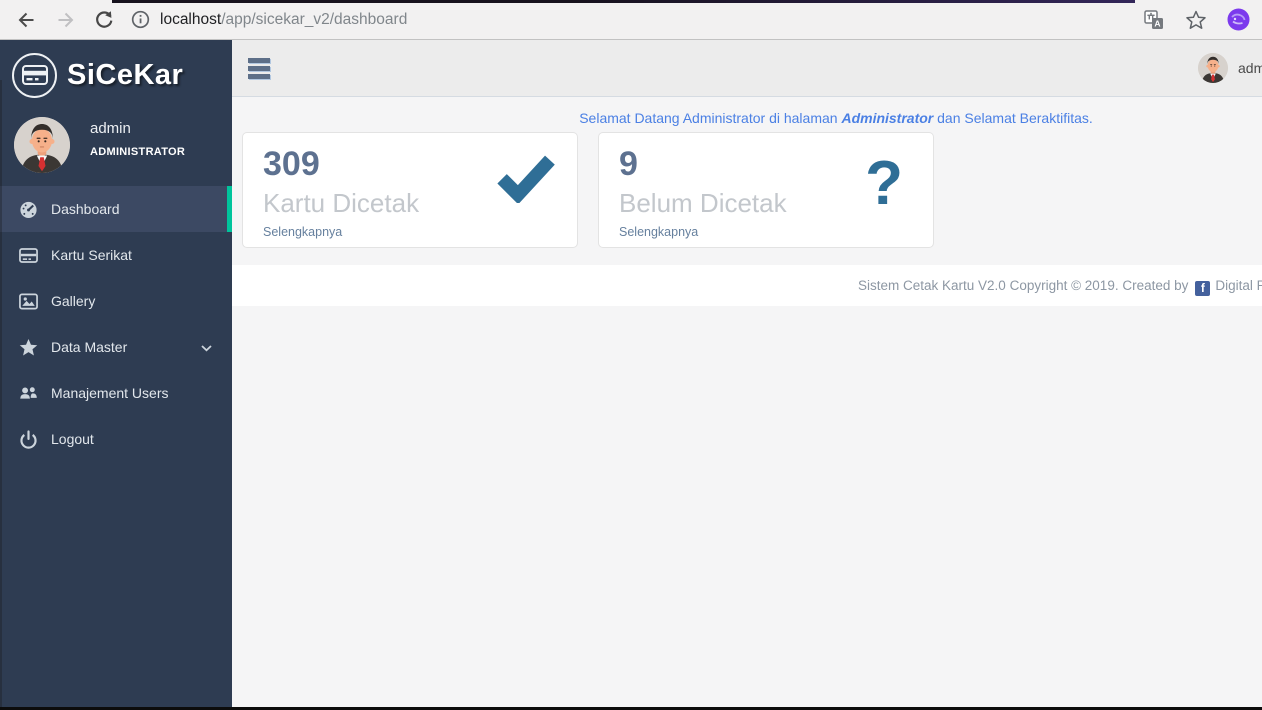 The image size is (1262, 710). Describe the element at coordinates (28, 209) in the screenshot. I see `tachometer-icon` at that location.